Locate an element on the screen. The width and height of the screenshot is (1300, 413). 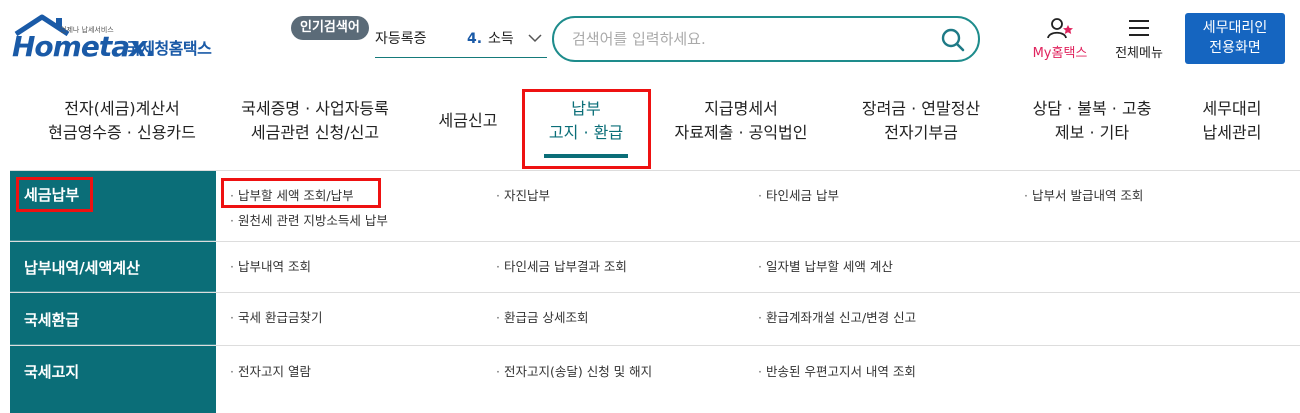
nav-item-e-invoice: 전자(세금)계산서 현금영수증 · 신용카드 is located at coordinates (122, 128).